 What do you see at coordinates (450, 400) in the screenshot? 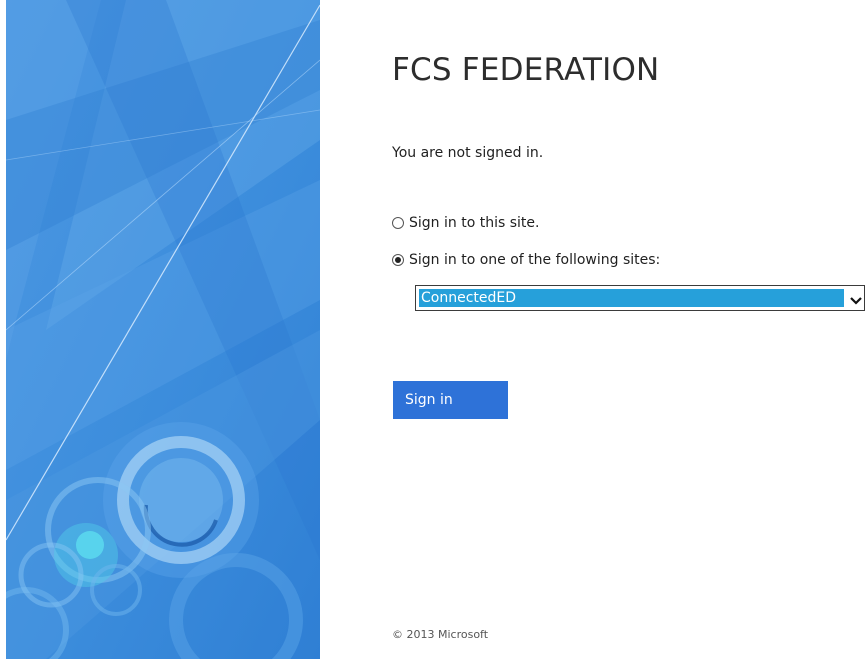
I see `sign-in-button: Sign in` at bounding box center [450, 400].